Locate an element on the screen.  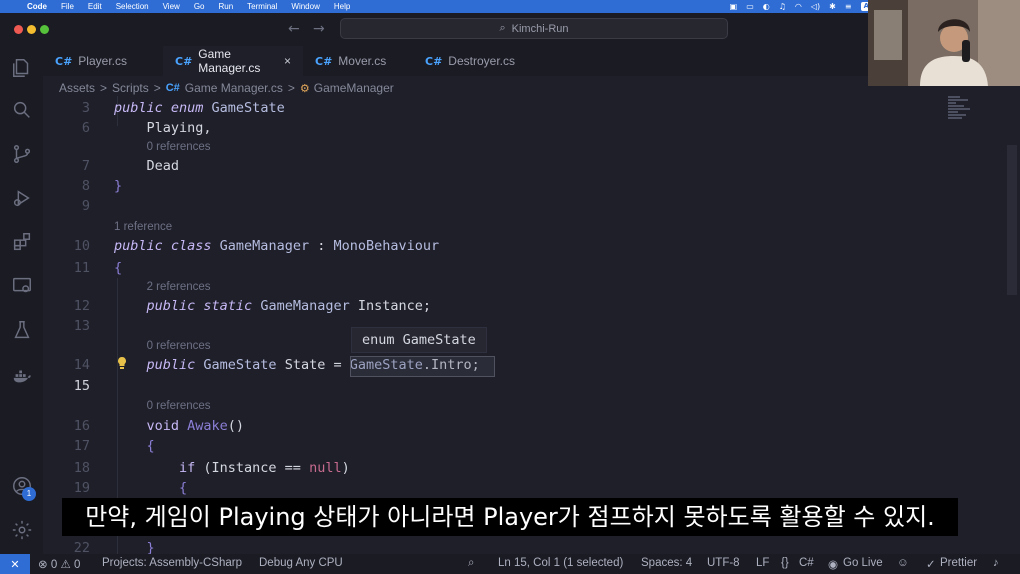
breadcrumb-file: Game Manager.cs is located at coordinates (234, 88).